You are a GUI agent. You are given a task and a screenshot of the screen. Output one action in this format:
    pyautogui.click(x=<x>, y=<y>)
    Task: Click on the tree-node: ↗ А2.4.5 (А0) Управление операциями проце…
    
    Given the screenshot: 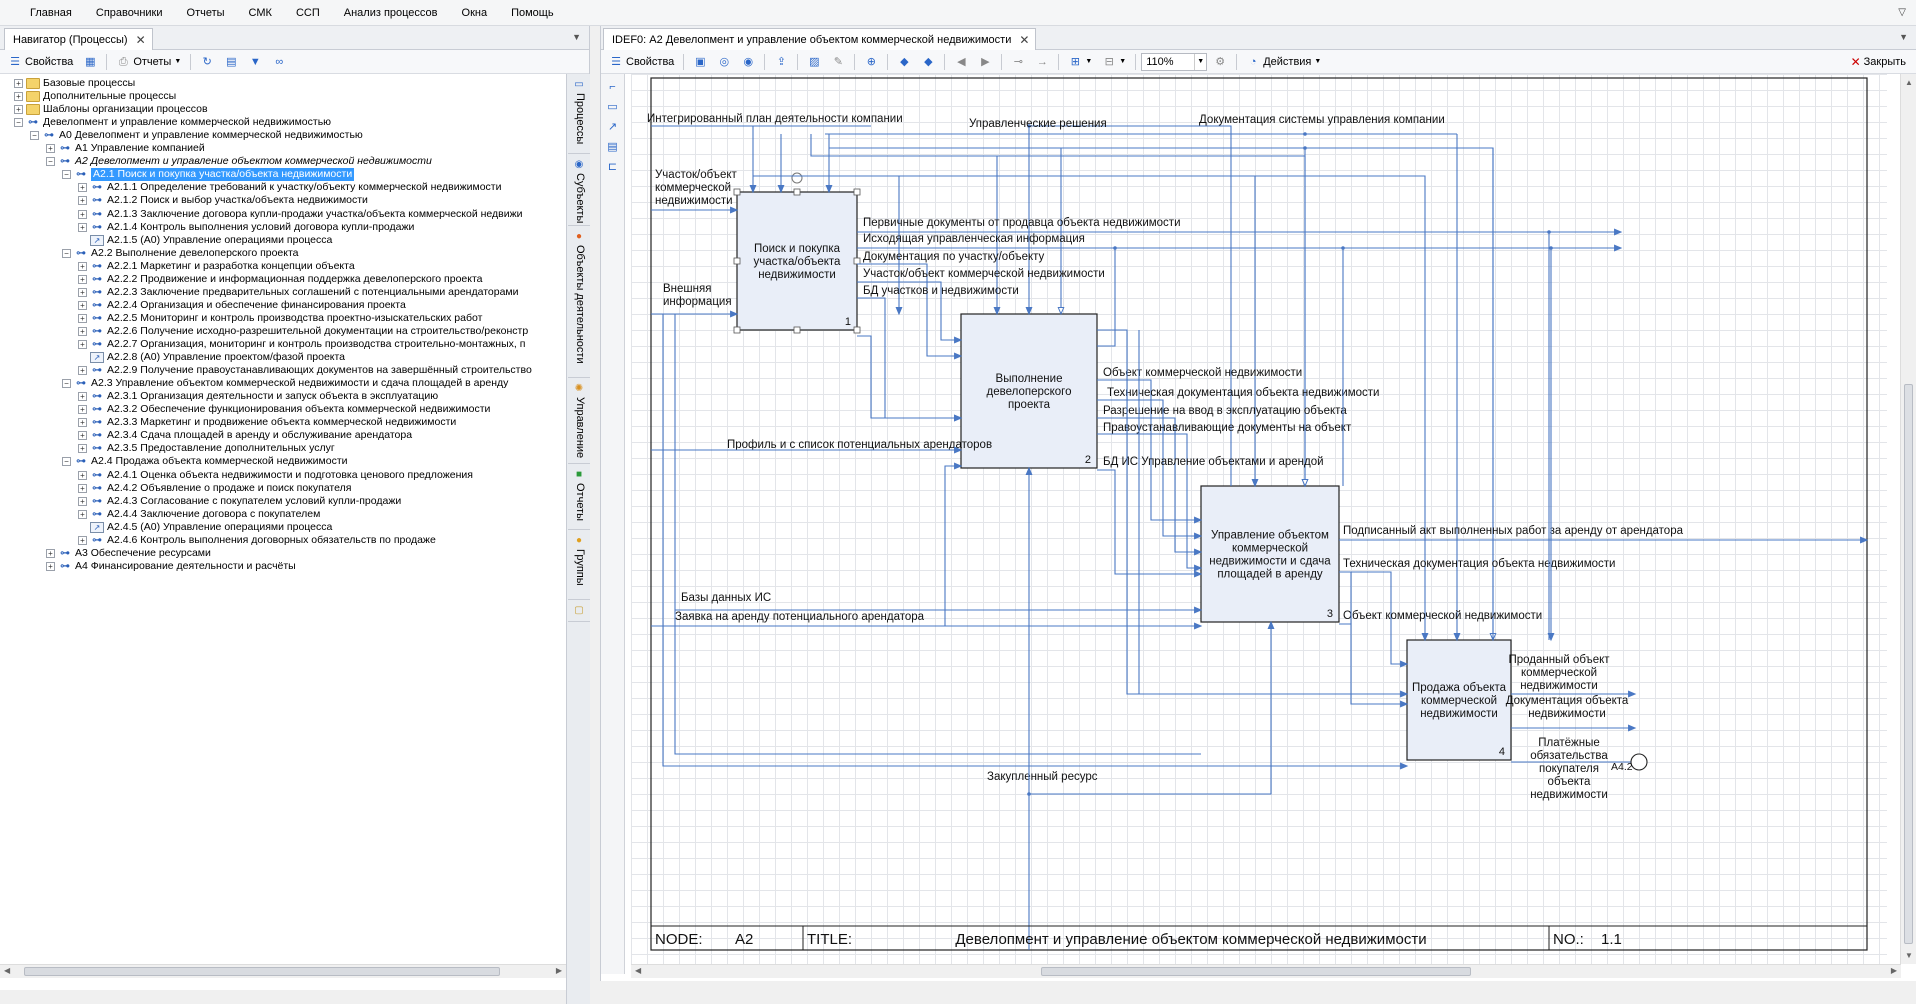 What is the action you would take?
    pyautogui.click(x=205, y=527)
    